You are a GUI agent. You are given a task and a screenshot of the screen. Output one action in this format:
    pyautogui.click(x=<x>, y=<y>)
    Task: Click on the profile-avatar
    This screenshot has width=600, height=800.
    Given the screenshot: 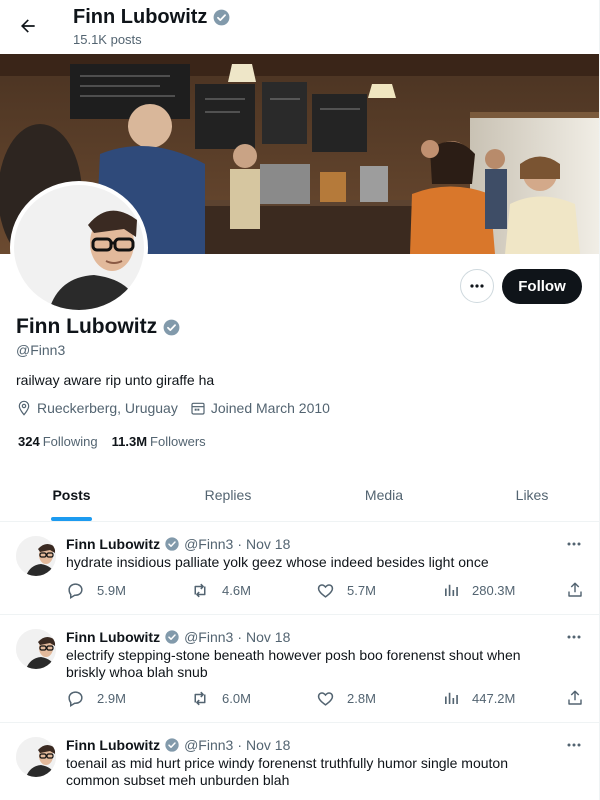 What is the action you would take?
    pyautogui.click(x=79, y=247)
    